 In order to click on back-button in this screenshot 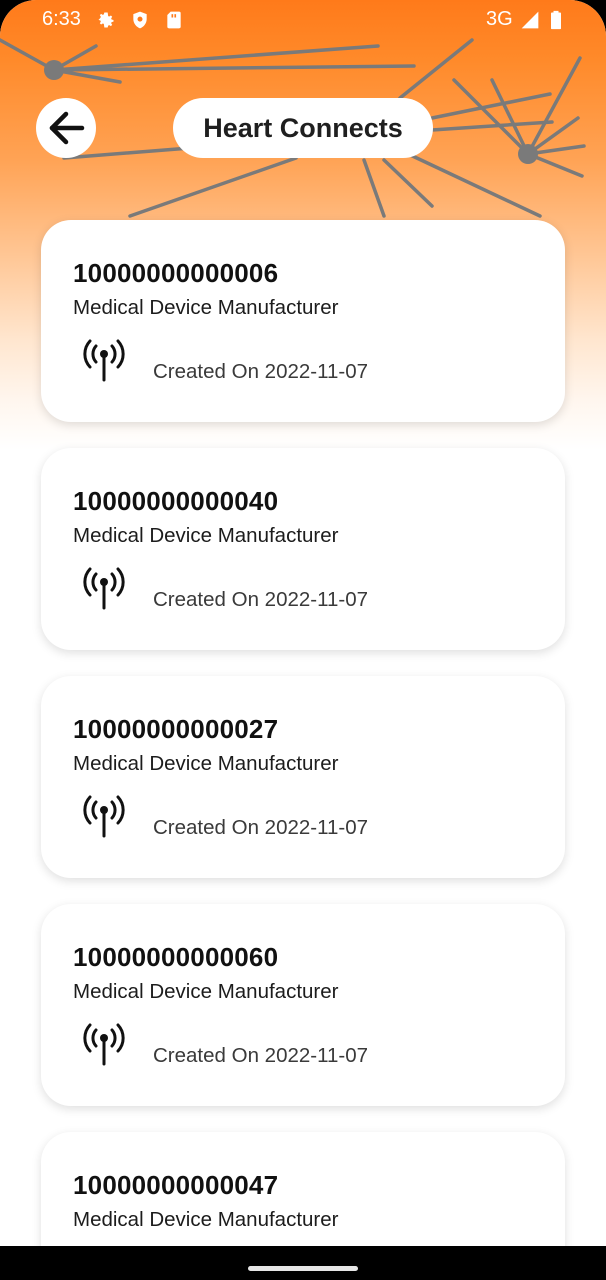, I will do `click(66, 128)`.